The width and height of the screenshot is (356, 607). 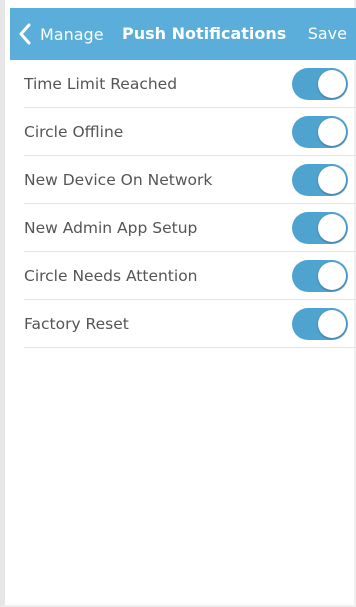 I want to click on notification-label: New Admin App Setup, so click(x=111, y=228).